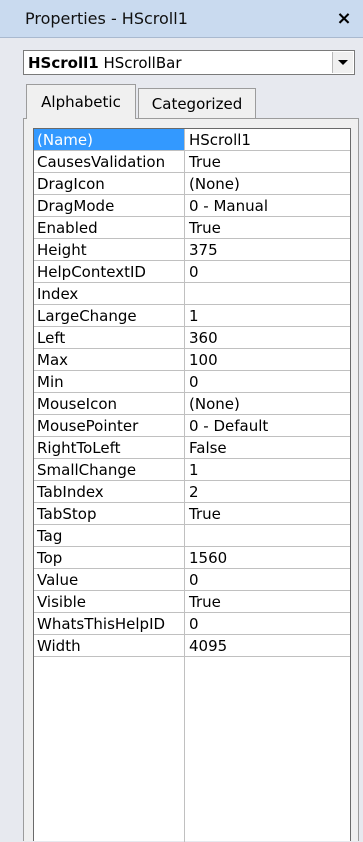  Describe the element at coordinates (192, 536) in the screenshot. I see `property-row: Tag` at that location.